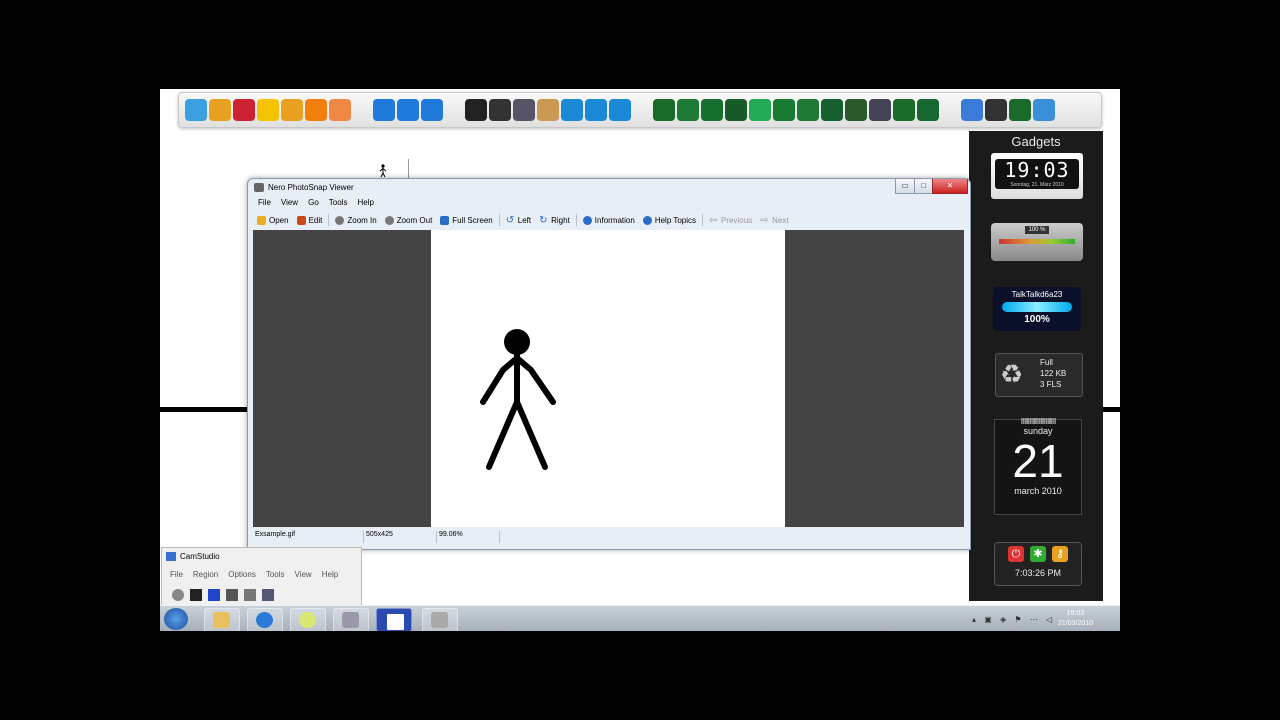 The width and height of the screenshot is (1280, 720). Describe the element at coordinates (950, 186) in the screenshot. I see `close-button: ✕` at that location.